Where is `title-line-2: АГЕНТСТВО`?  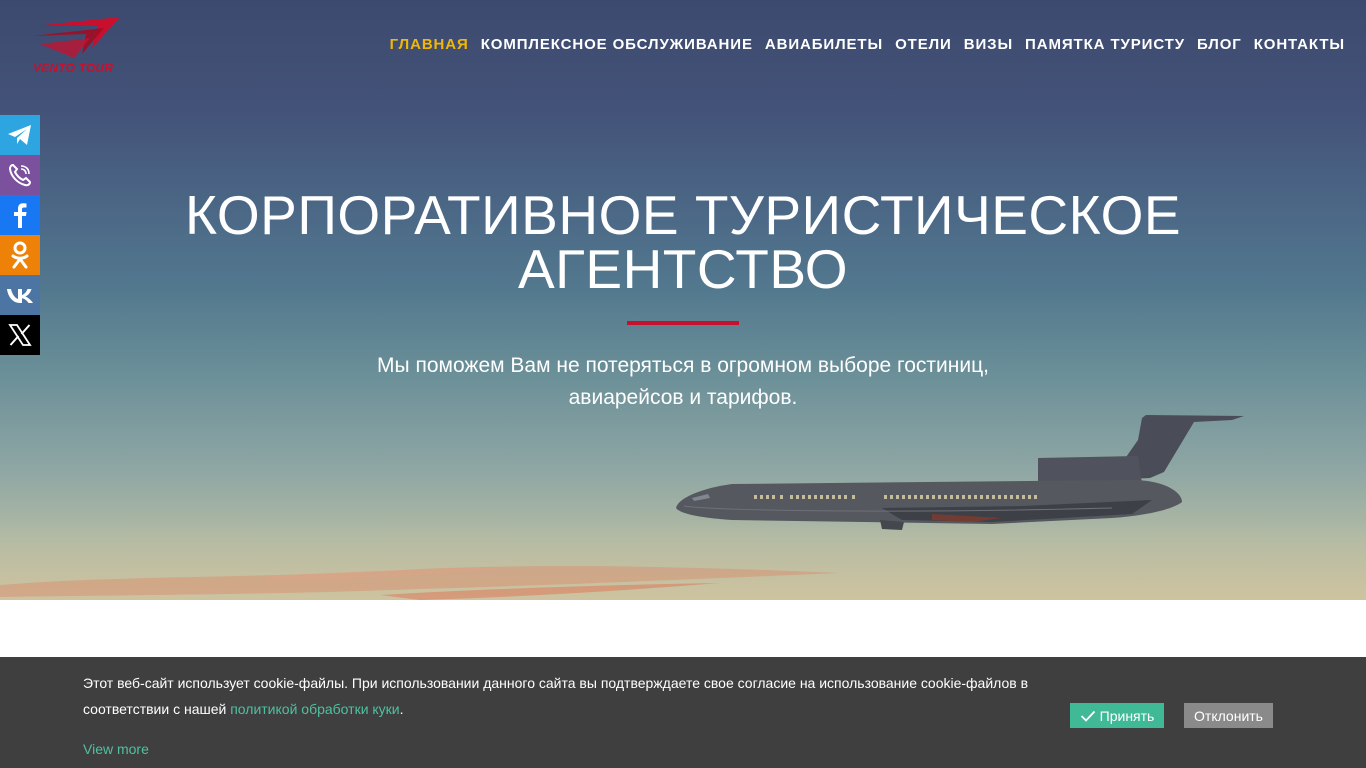
title-line-2: АГЕНТСТВО is located at coordinates (683, 269).